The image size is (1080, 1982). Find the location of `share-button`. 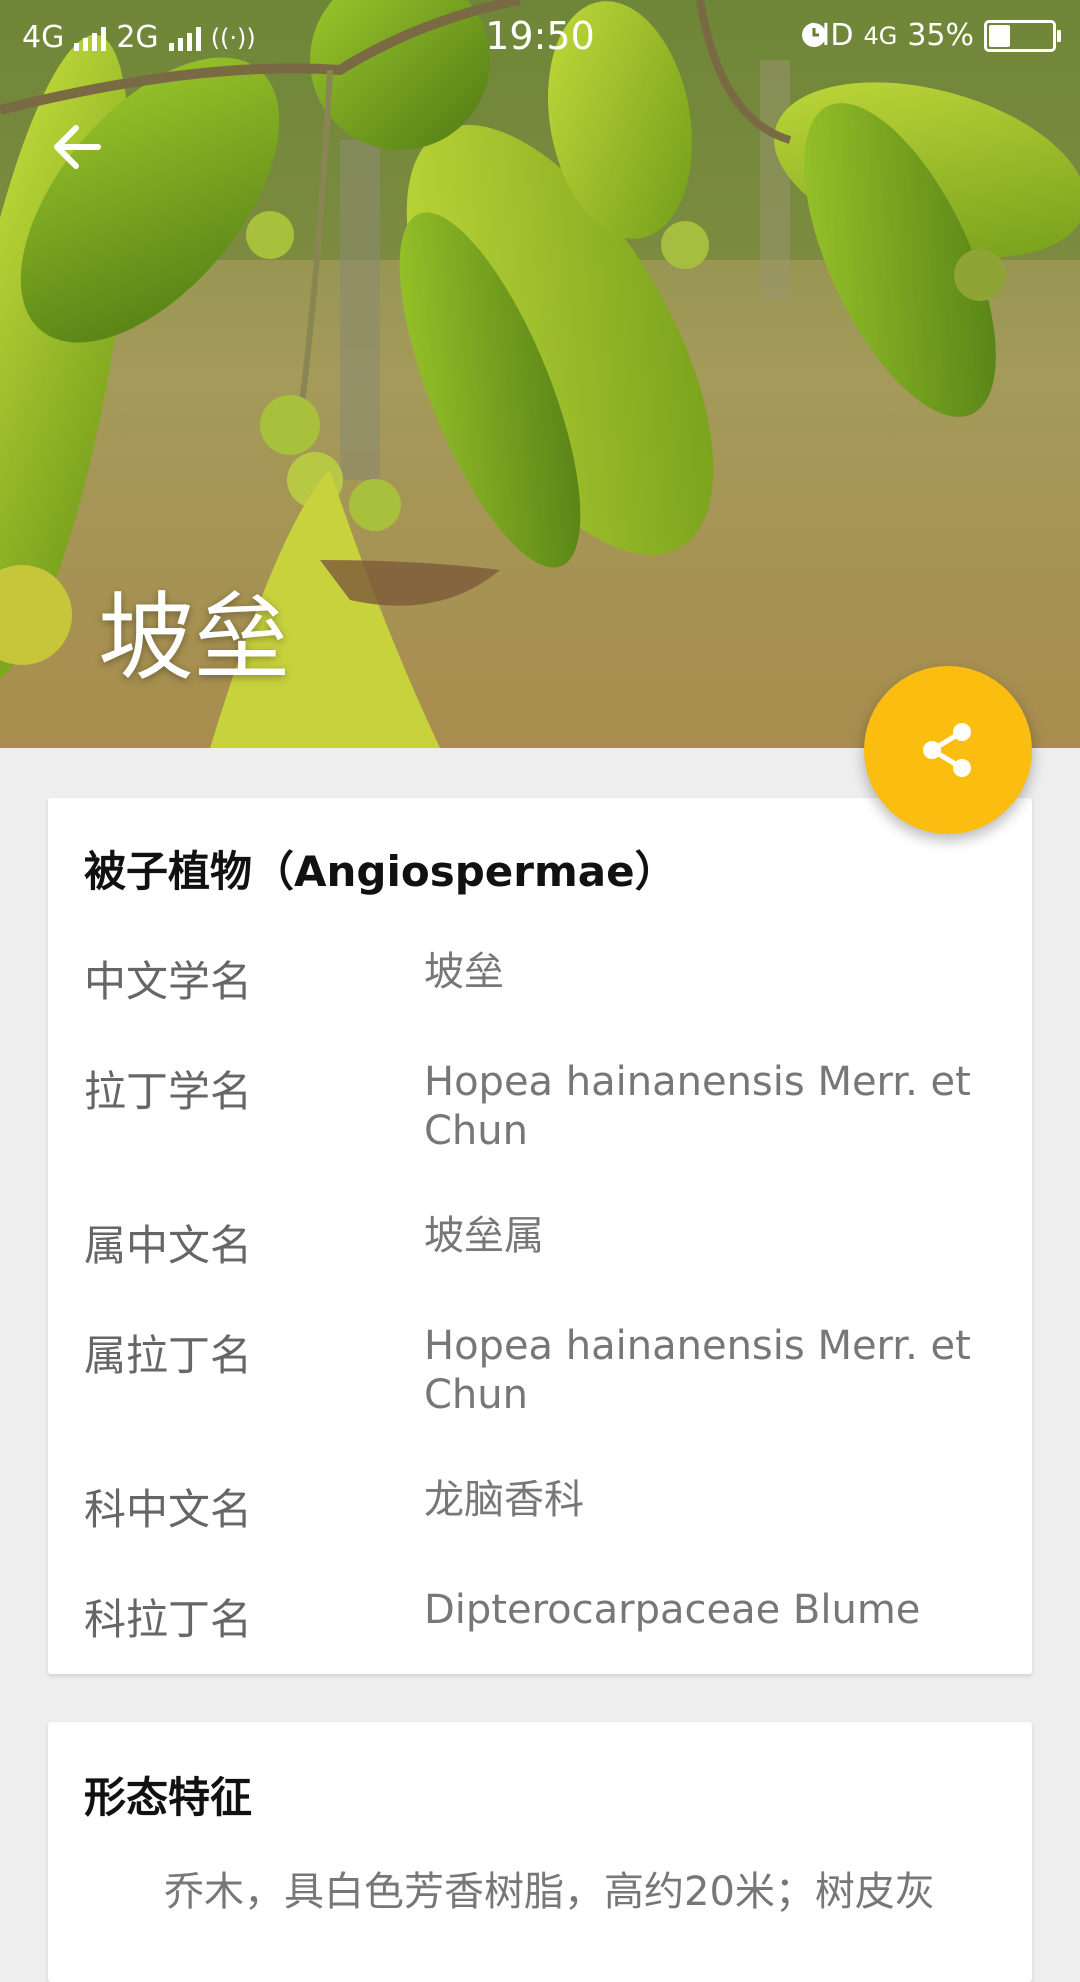

share-button is located at coordinates (948, 750).